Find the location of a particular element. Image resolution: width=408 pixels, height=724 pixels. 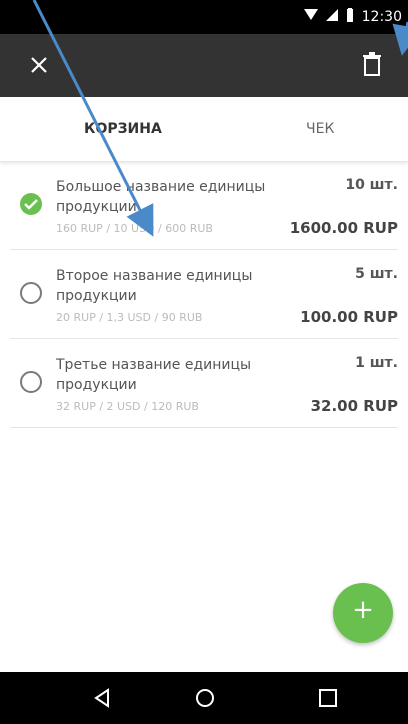

back-icon is located at coordinates (102, 698).